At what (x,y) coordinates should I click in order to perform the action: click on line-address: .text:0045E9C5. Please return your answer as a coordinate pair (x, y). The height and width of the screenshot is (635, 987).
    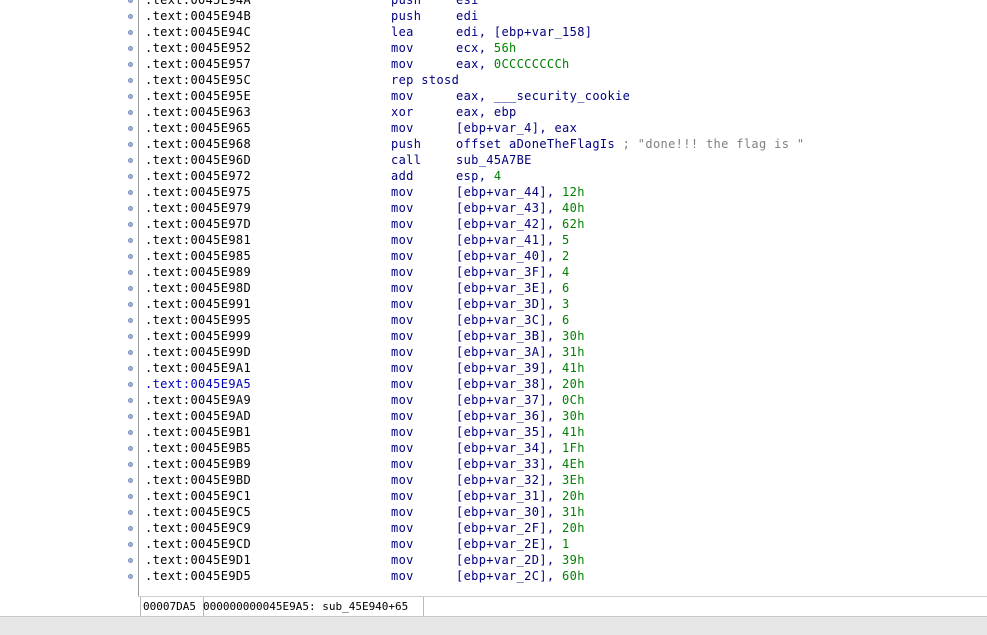
    Looking at the image, I should click on (198, 512).